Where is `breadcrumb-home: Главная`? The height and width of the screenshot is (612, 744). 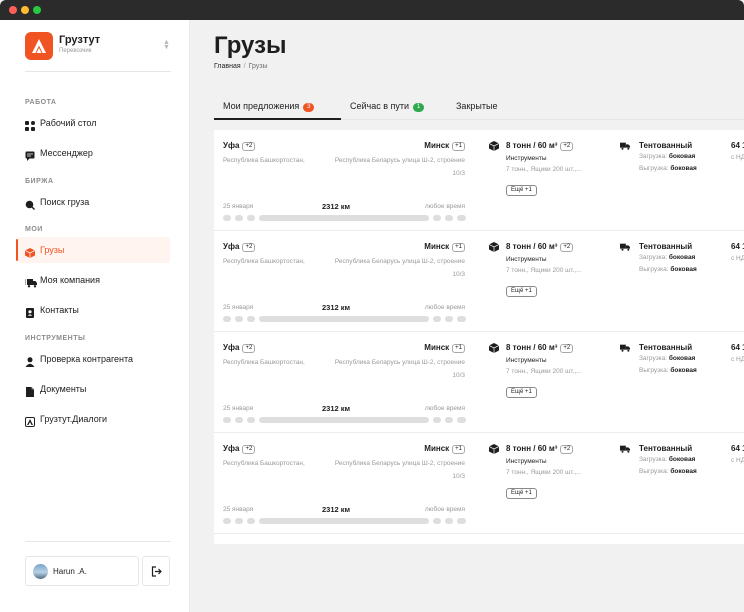 breadcrumb-home: Главная is located at coordinates (227, 66).